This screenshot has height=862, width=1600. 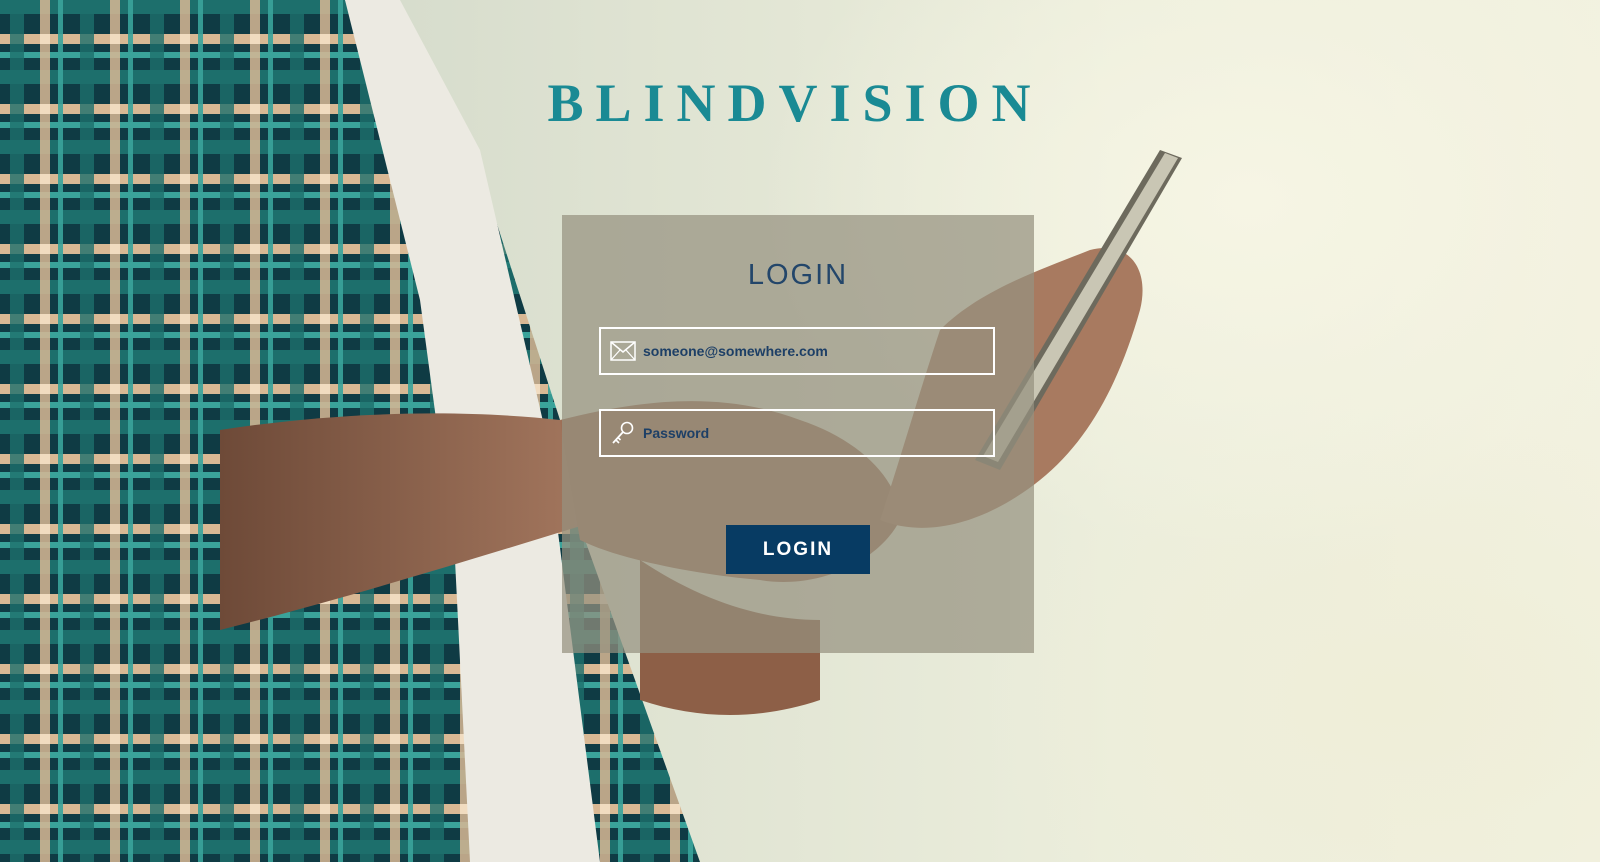 I want to click on login-panel: LOGIN LOGIN, so click(x=798, y=434).